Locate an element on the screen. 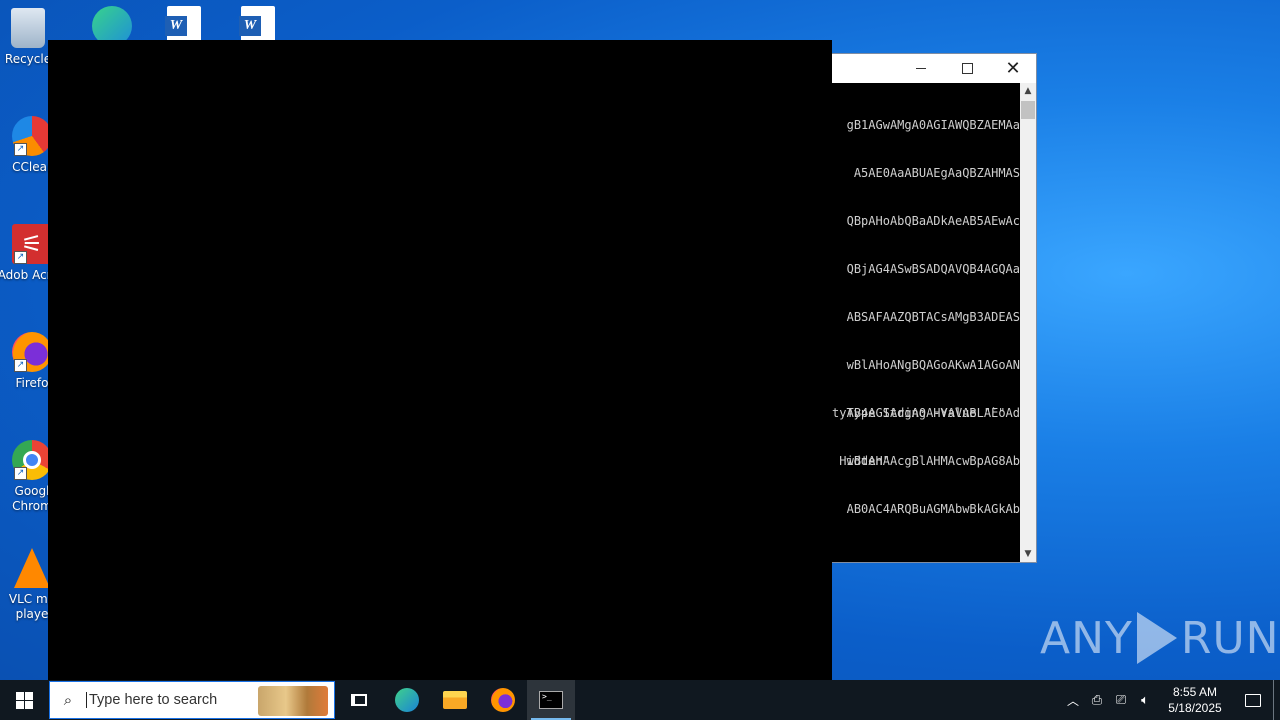 This screenshot has height=720, width=1280. console-line: AB0AC4ARQBuAGMAbwBkAGkAb is located at coordinates (933, 509).